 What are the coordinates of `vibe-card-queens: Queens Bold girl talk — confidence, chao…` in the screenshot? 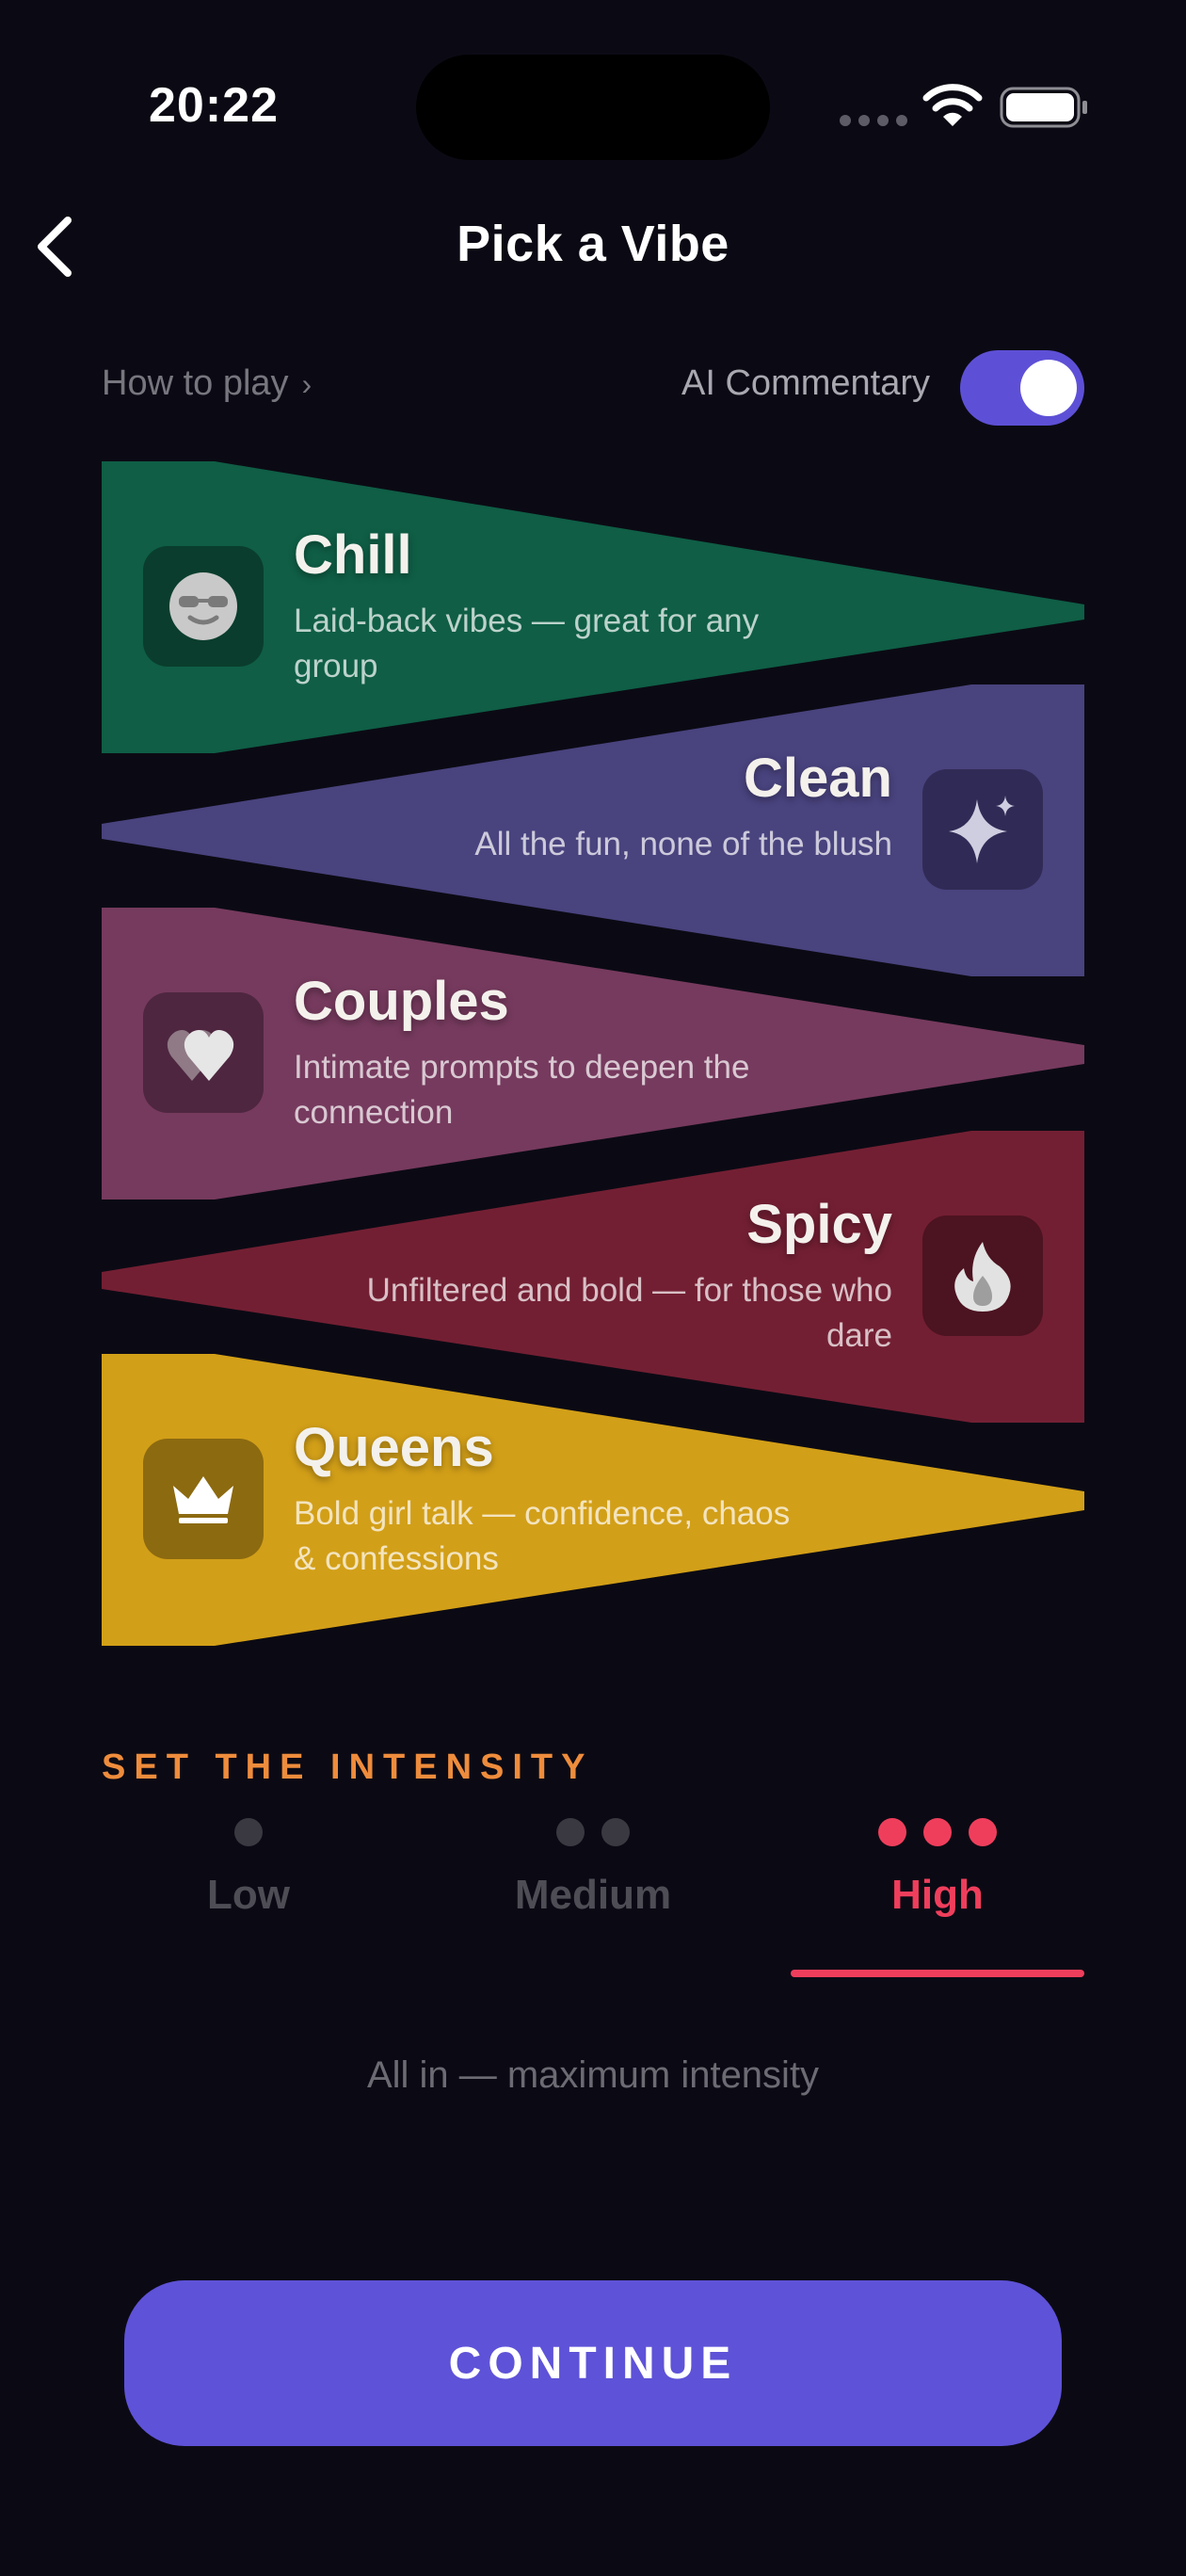 It's located at (593, 1500).